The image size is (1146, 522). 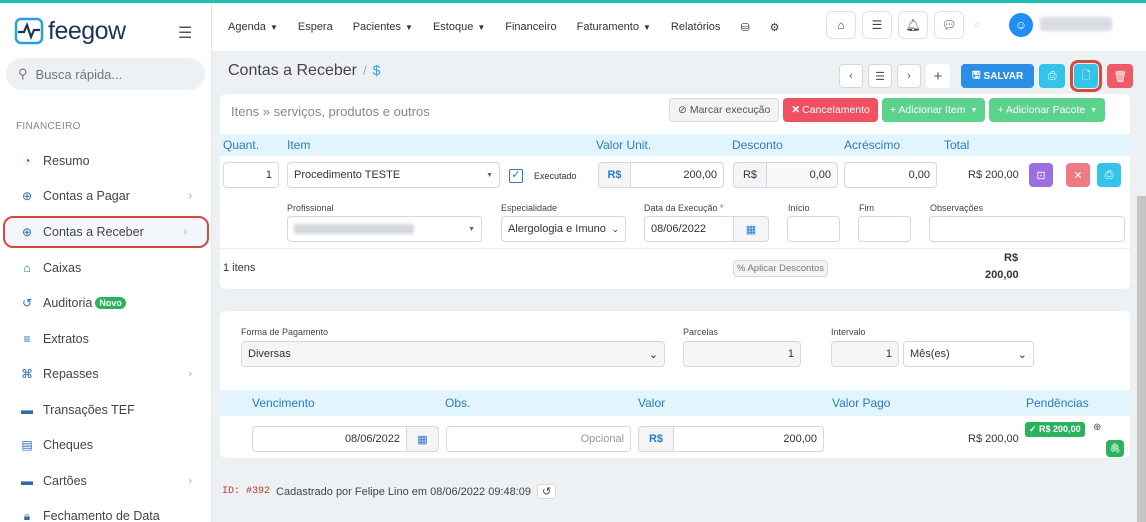 I want to click on add-package-button: + Adicionar Pacote ▼, so click(x=1047, y=110).